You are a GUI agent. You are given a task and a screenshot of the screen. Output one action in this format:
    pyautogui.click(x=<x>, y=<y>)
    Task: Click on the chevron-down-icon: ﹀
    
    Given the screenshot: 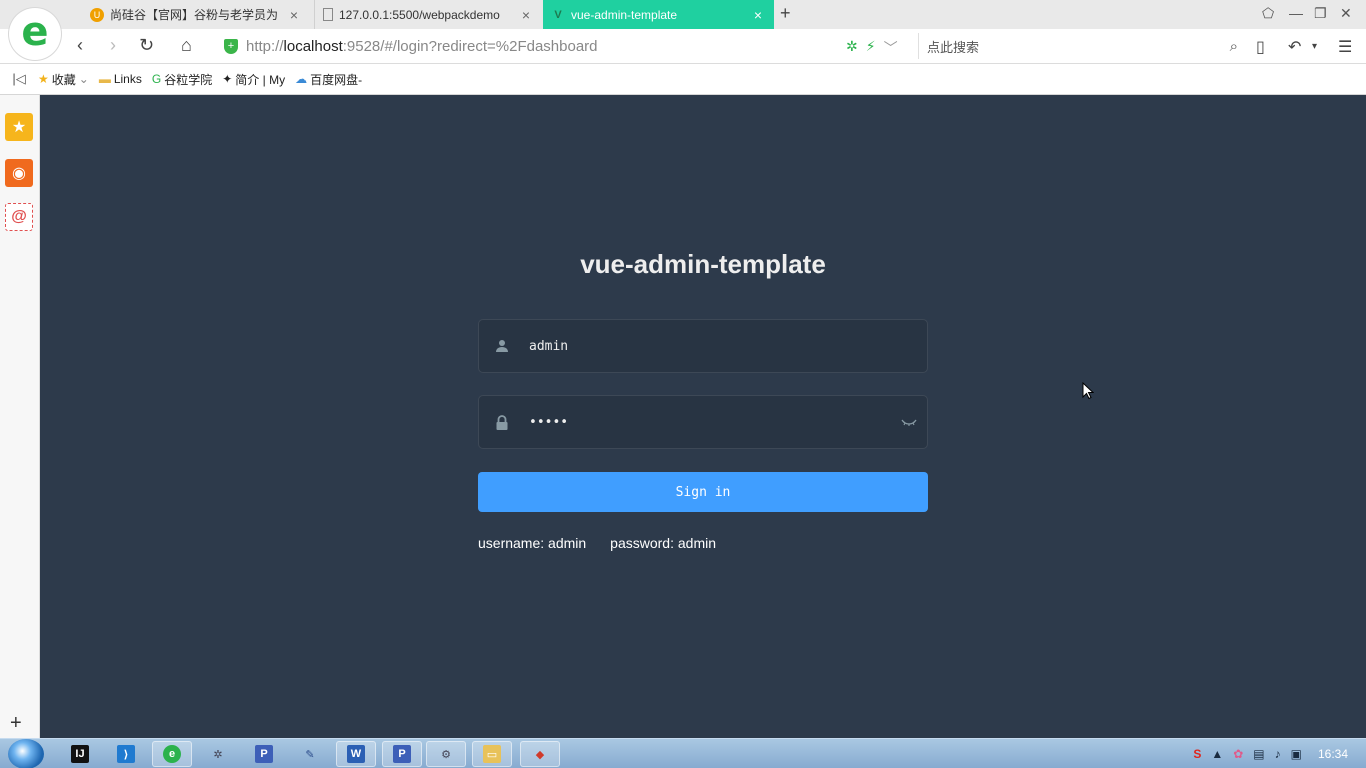 What is the action you would take?
    pyautogui.click(x=891, y=48)
    